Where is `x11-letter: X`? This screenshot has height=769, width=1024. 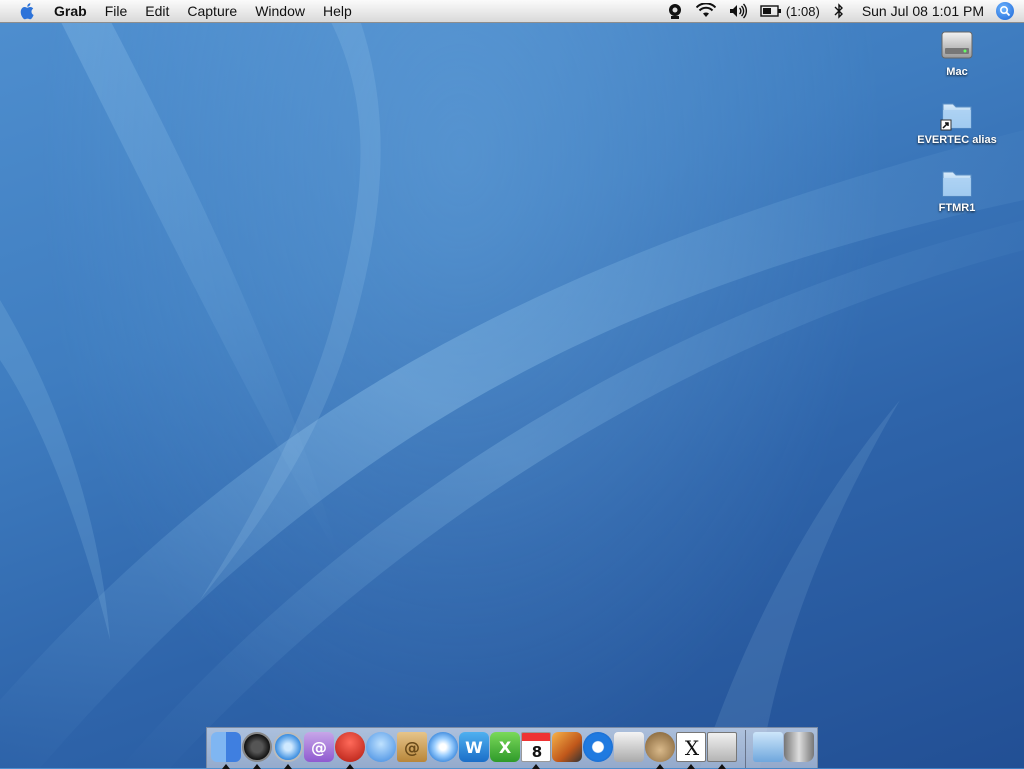
x11-letter: X is located at coordinates (692, 748).